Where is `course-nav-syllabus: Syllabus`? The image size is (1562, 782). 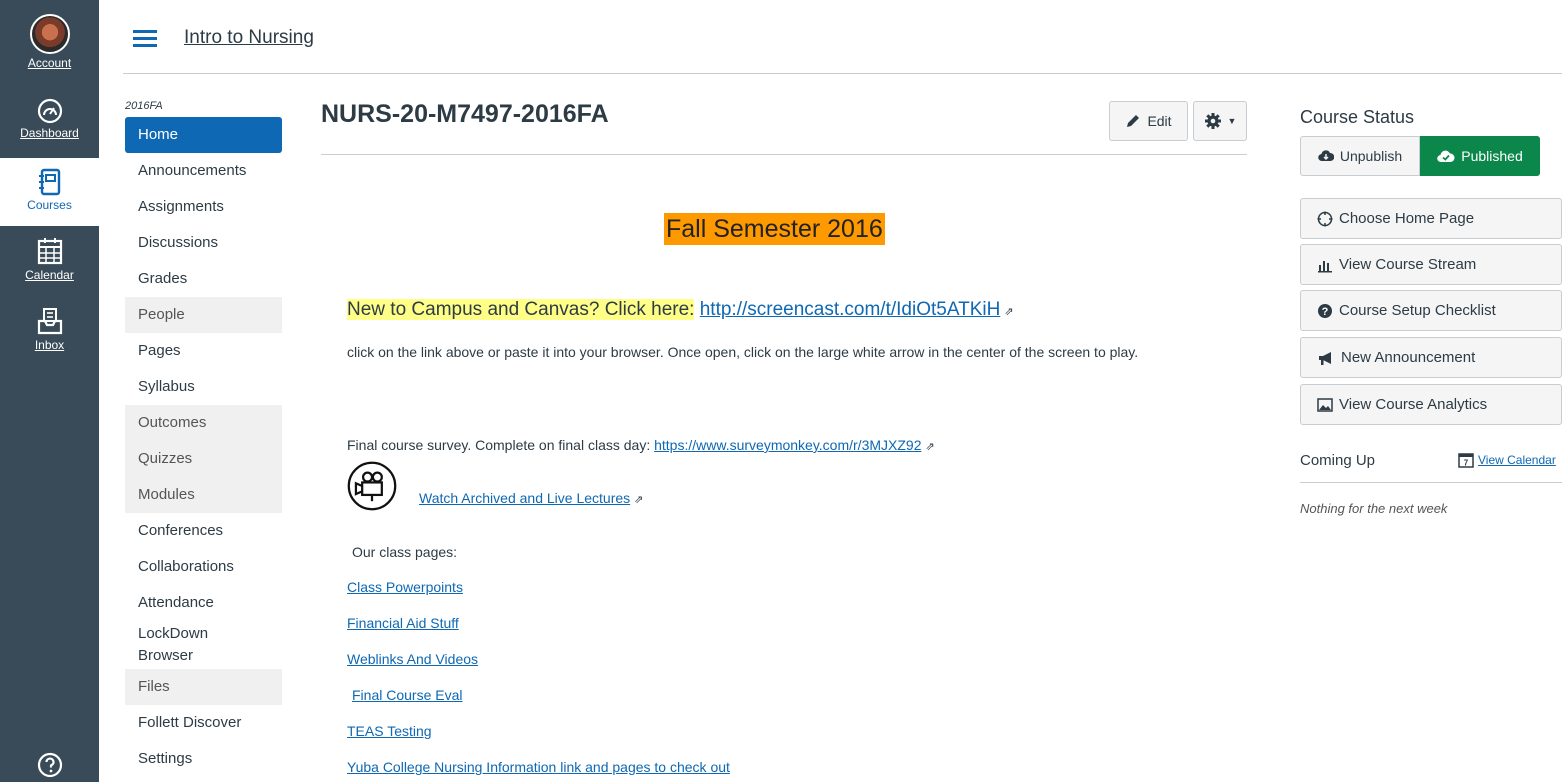
course-nav-syllabus: Syllabus is located at coordinates (203, 387).